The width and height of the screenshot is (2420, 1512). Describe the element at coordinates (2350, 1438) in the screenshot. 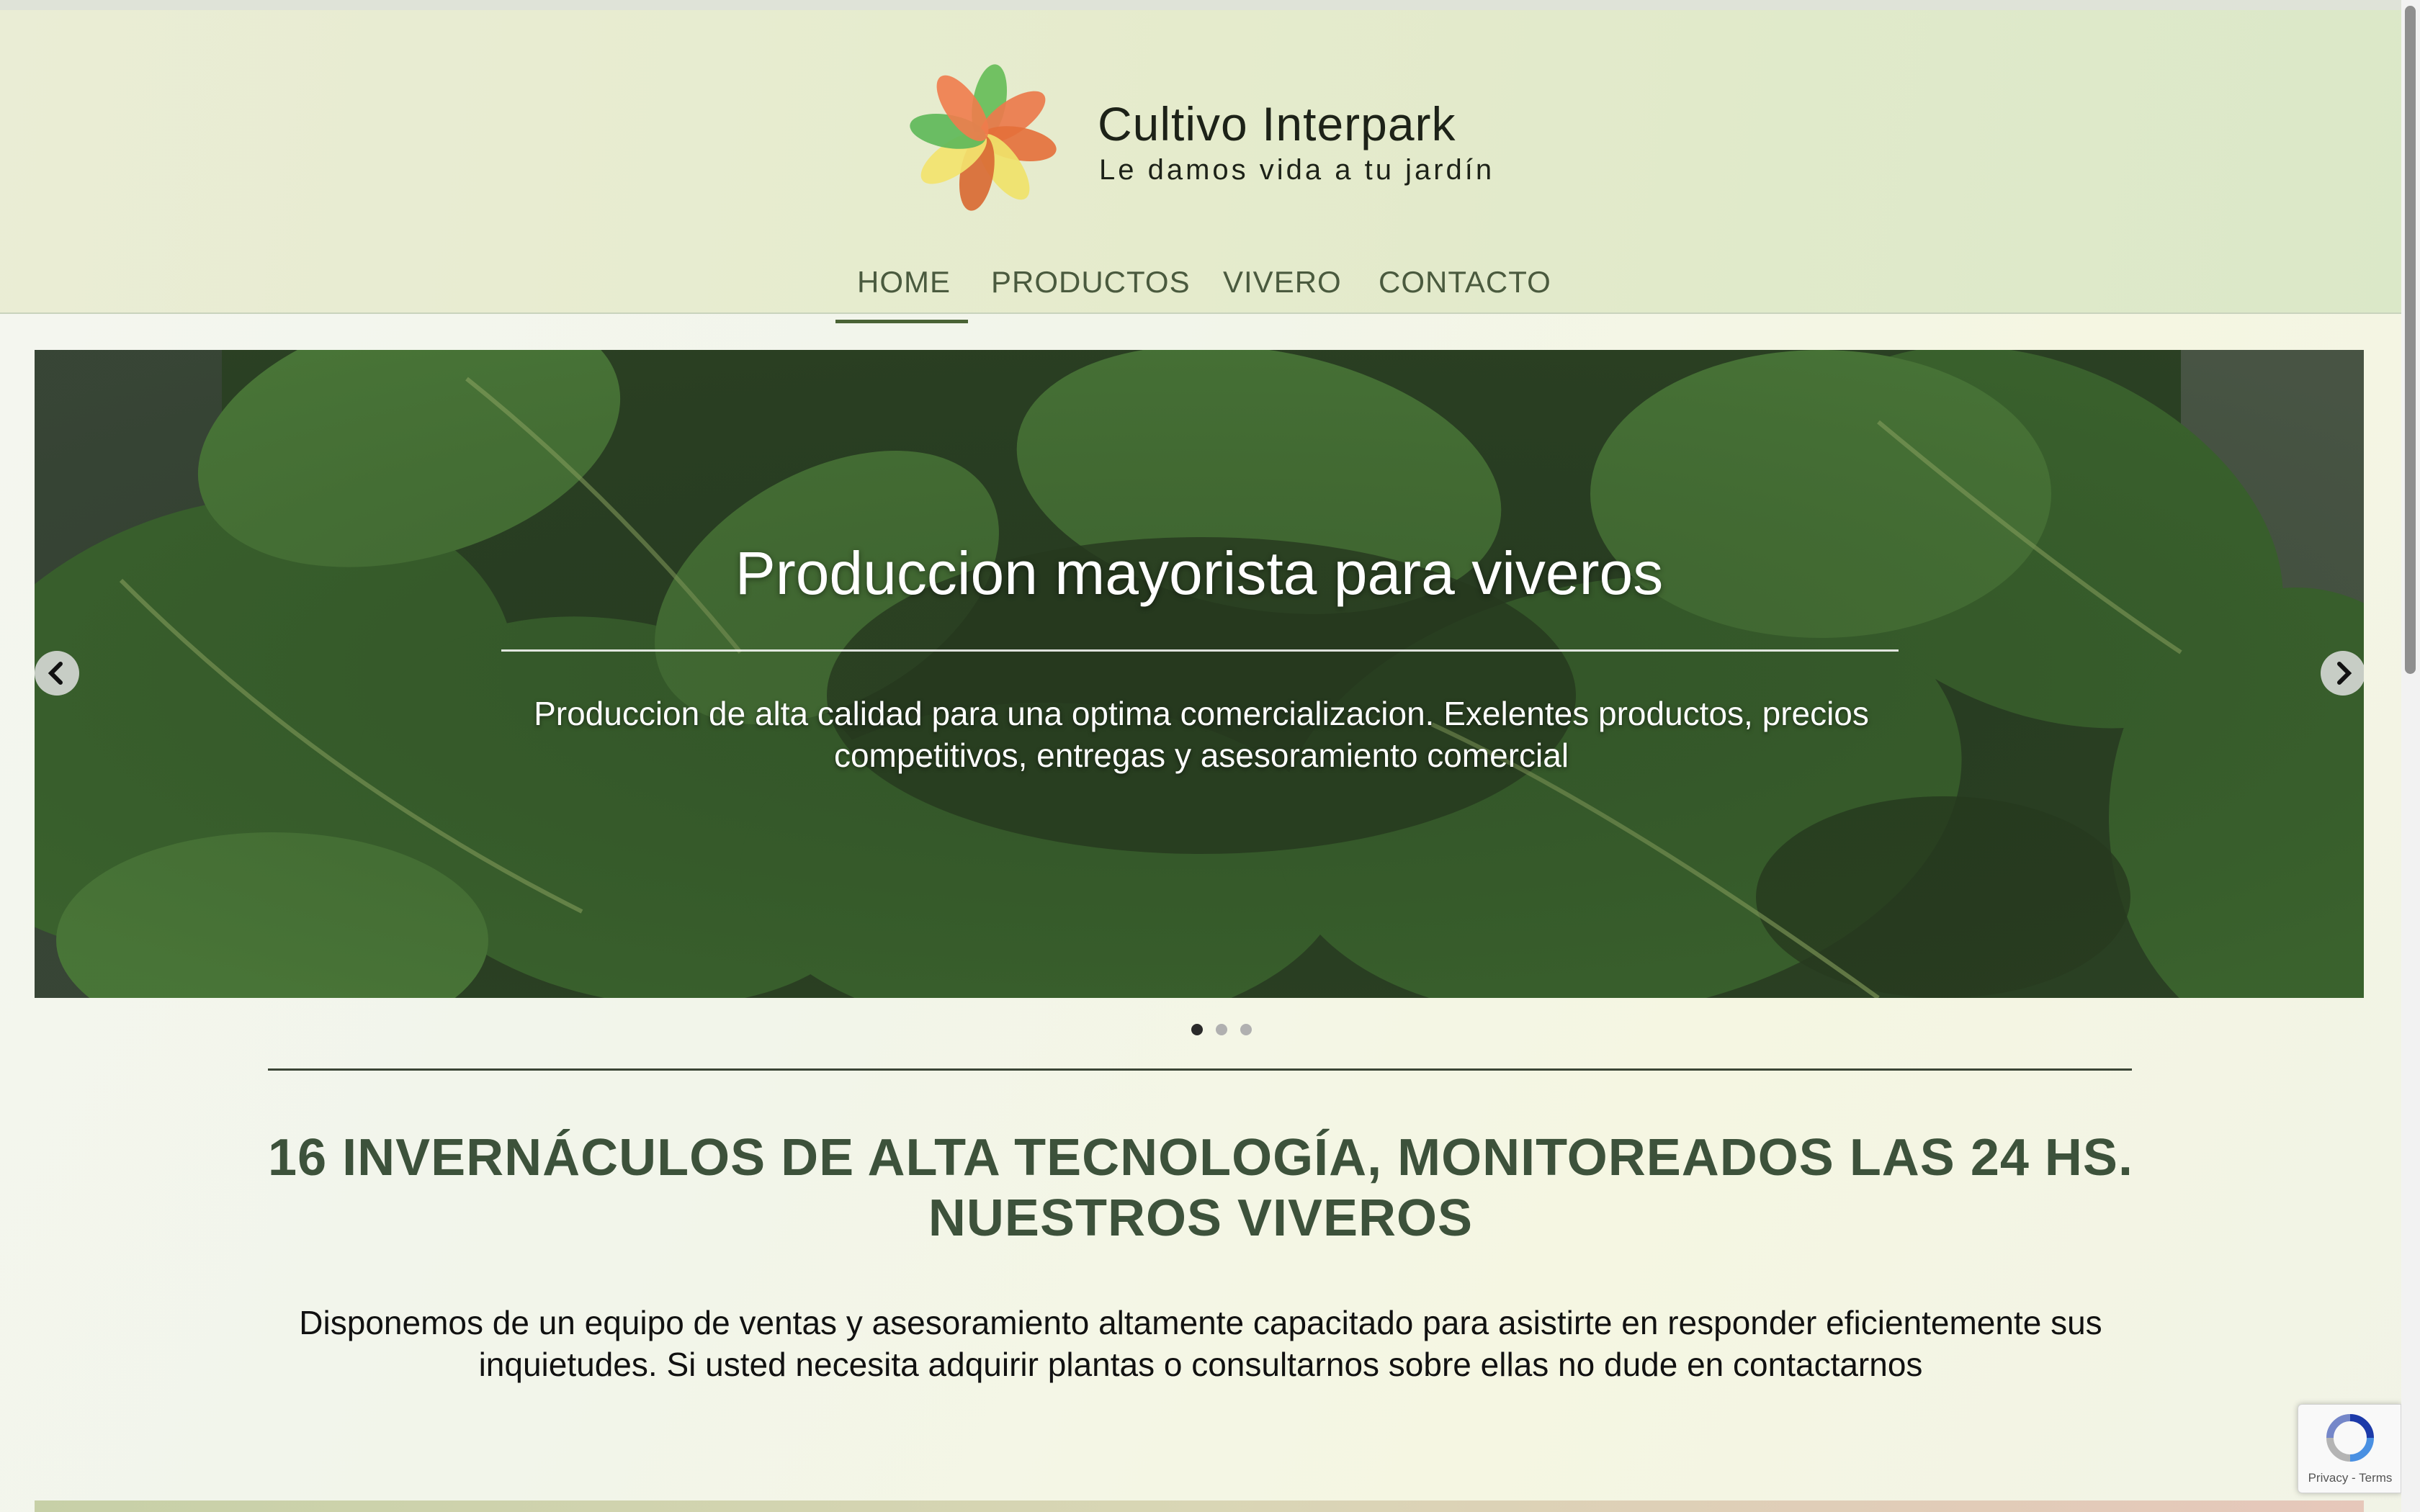

I see `recaptcha-icon` at that location.